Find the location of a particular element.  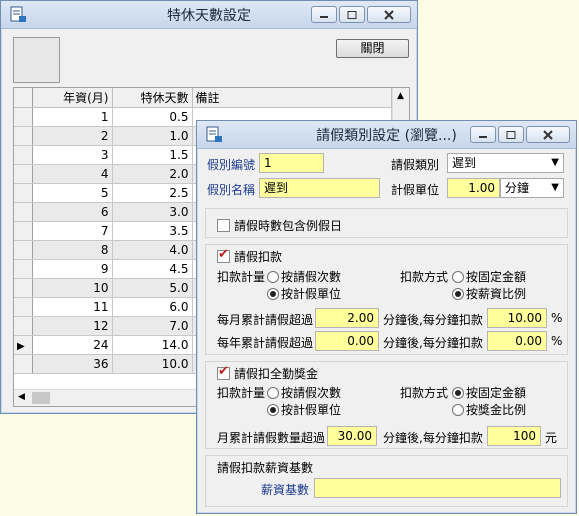

bonus-checkbox: 請假扣全勤獎金 is located at coordinates (268, 373).